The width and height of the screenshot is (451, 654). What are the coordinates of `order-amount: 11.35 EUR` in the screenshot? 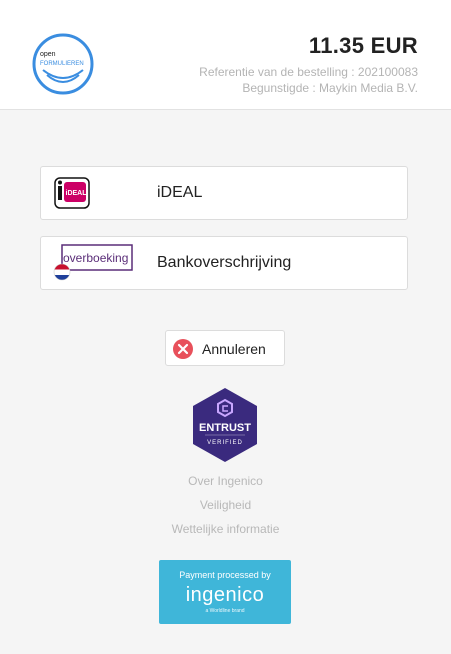 It's located at (363, 45).